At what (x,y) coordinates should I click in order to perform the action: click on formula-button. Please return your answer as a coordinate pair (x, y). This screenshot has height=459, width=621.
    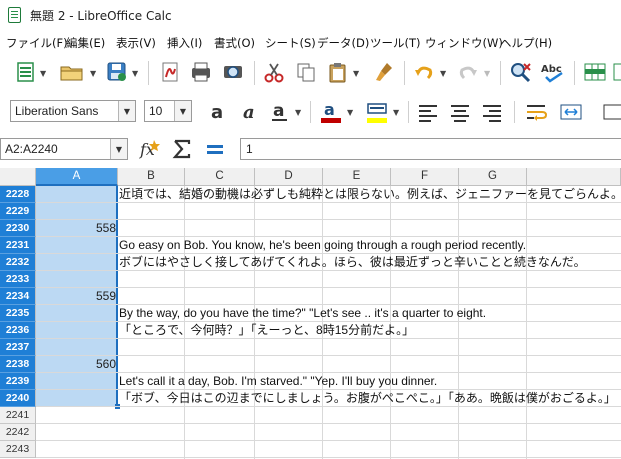
    Looking at the image, I should click on (215, 149).